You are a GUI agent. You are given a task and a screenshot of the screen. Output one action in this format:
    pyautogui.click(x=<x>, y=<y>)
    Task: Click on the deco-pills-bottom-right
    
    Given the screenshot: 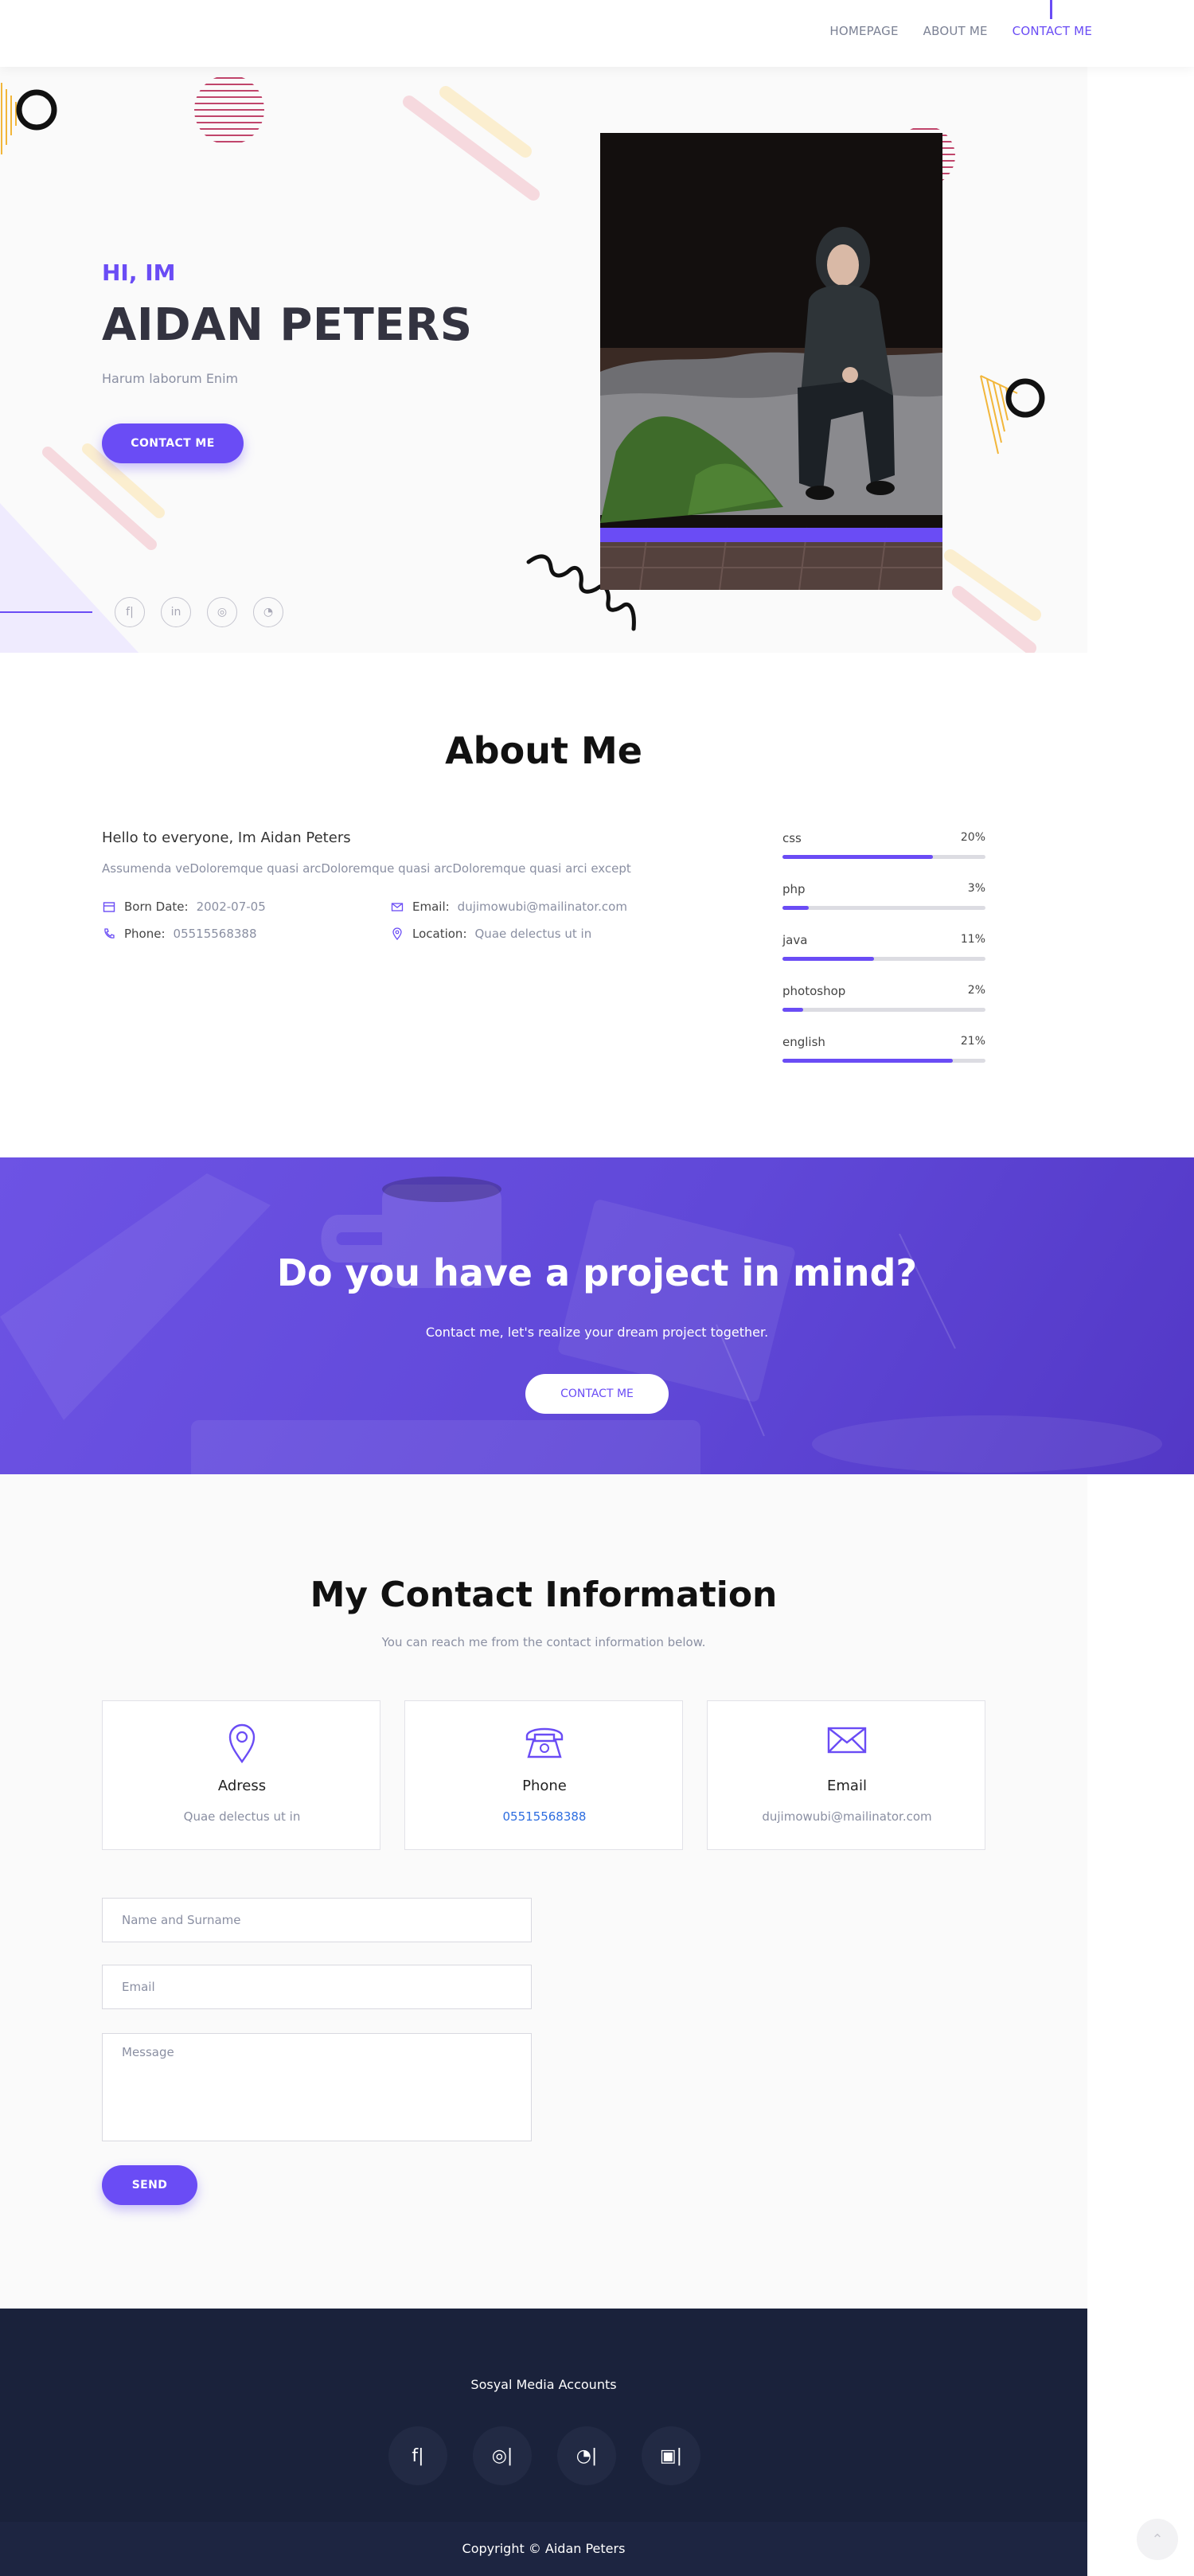 What is the action you would take?
    pyautogui.click(x=993, y=601)
    